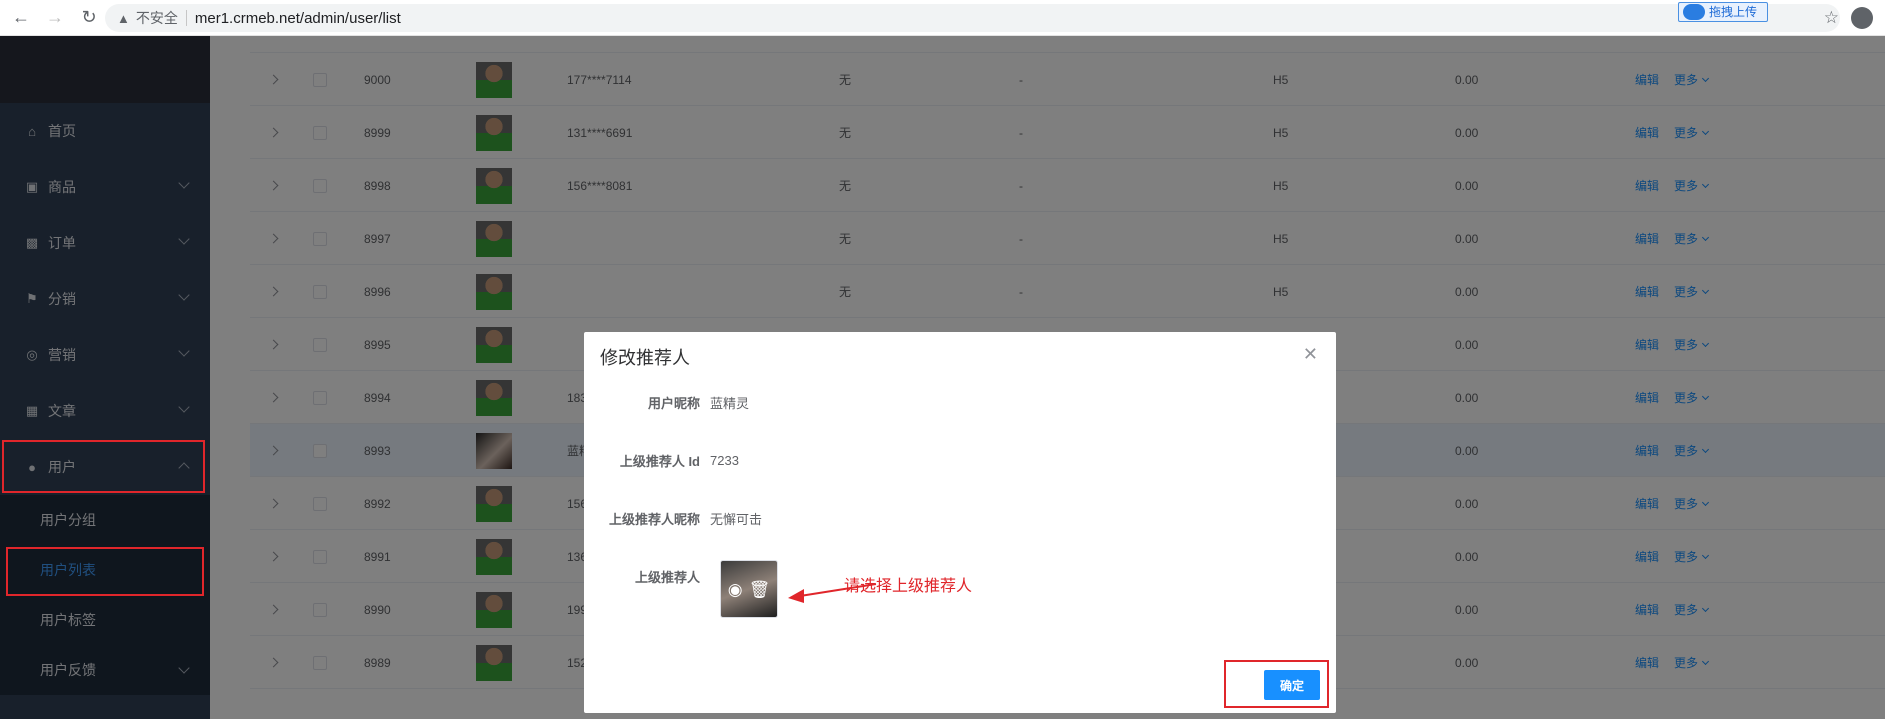 The height and width of the screenshot is (719, 1885). What do you see at coordinates (1862, 18) in the screenshot?
I see `profile-avatar-icon` at bounding box center [1862, 18].